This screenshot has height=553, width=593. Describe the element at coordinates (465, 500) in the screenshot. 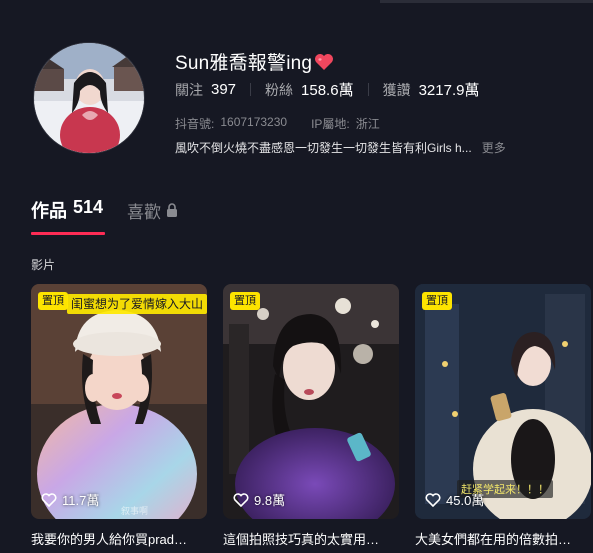

I see `video-like-count-value: 45.0萬` at that location.